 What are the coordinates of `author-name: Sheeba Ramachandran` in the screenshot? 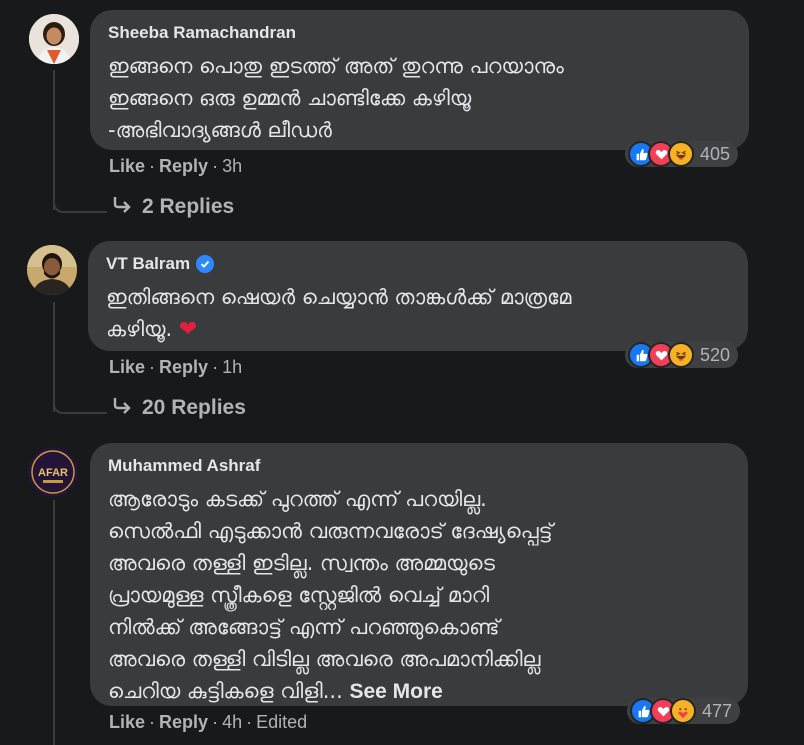 It's located at (202, 33).